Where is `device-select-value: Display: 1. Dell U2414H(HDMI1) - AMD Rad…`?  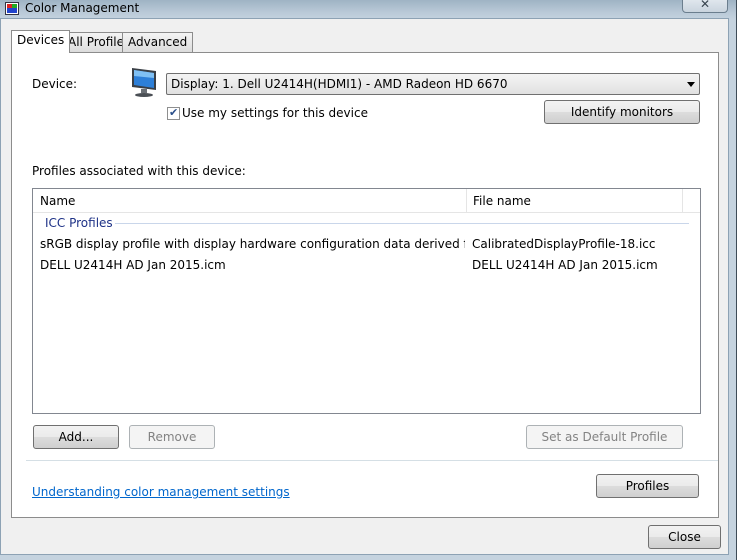 device-select-value: Display: 1. Dell U2414H(HDMI1) - AMD Rad… is located at coordinates (339, 84).